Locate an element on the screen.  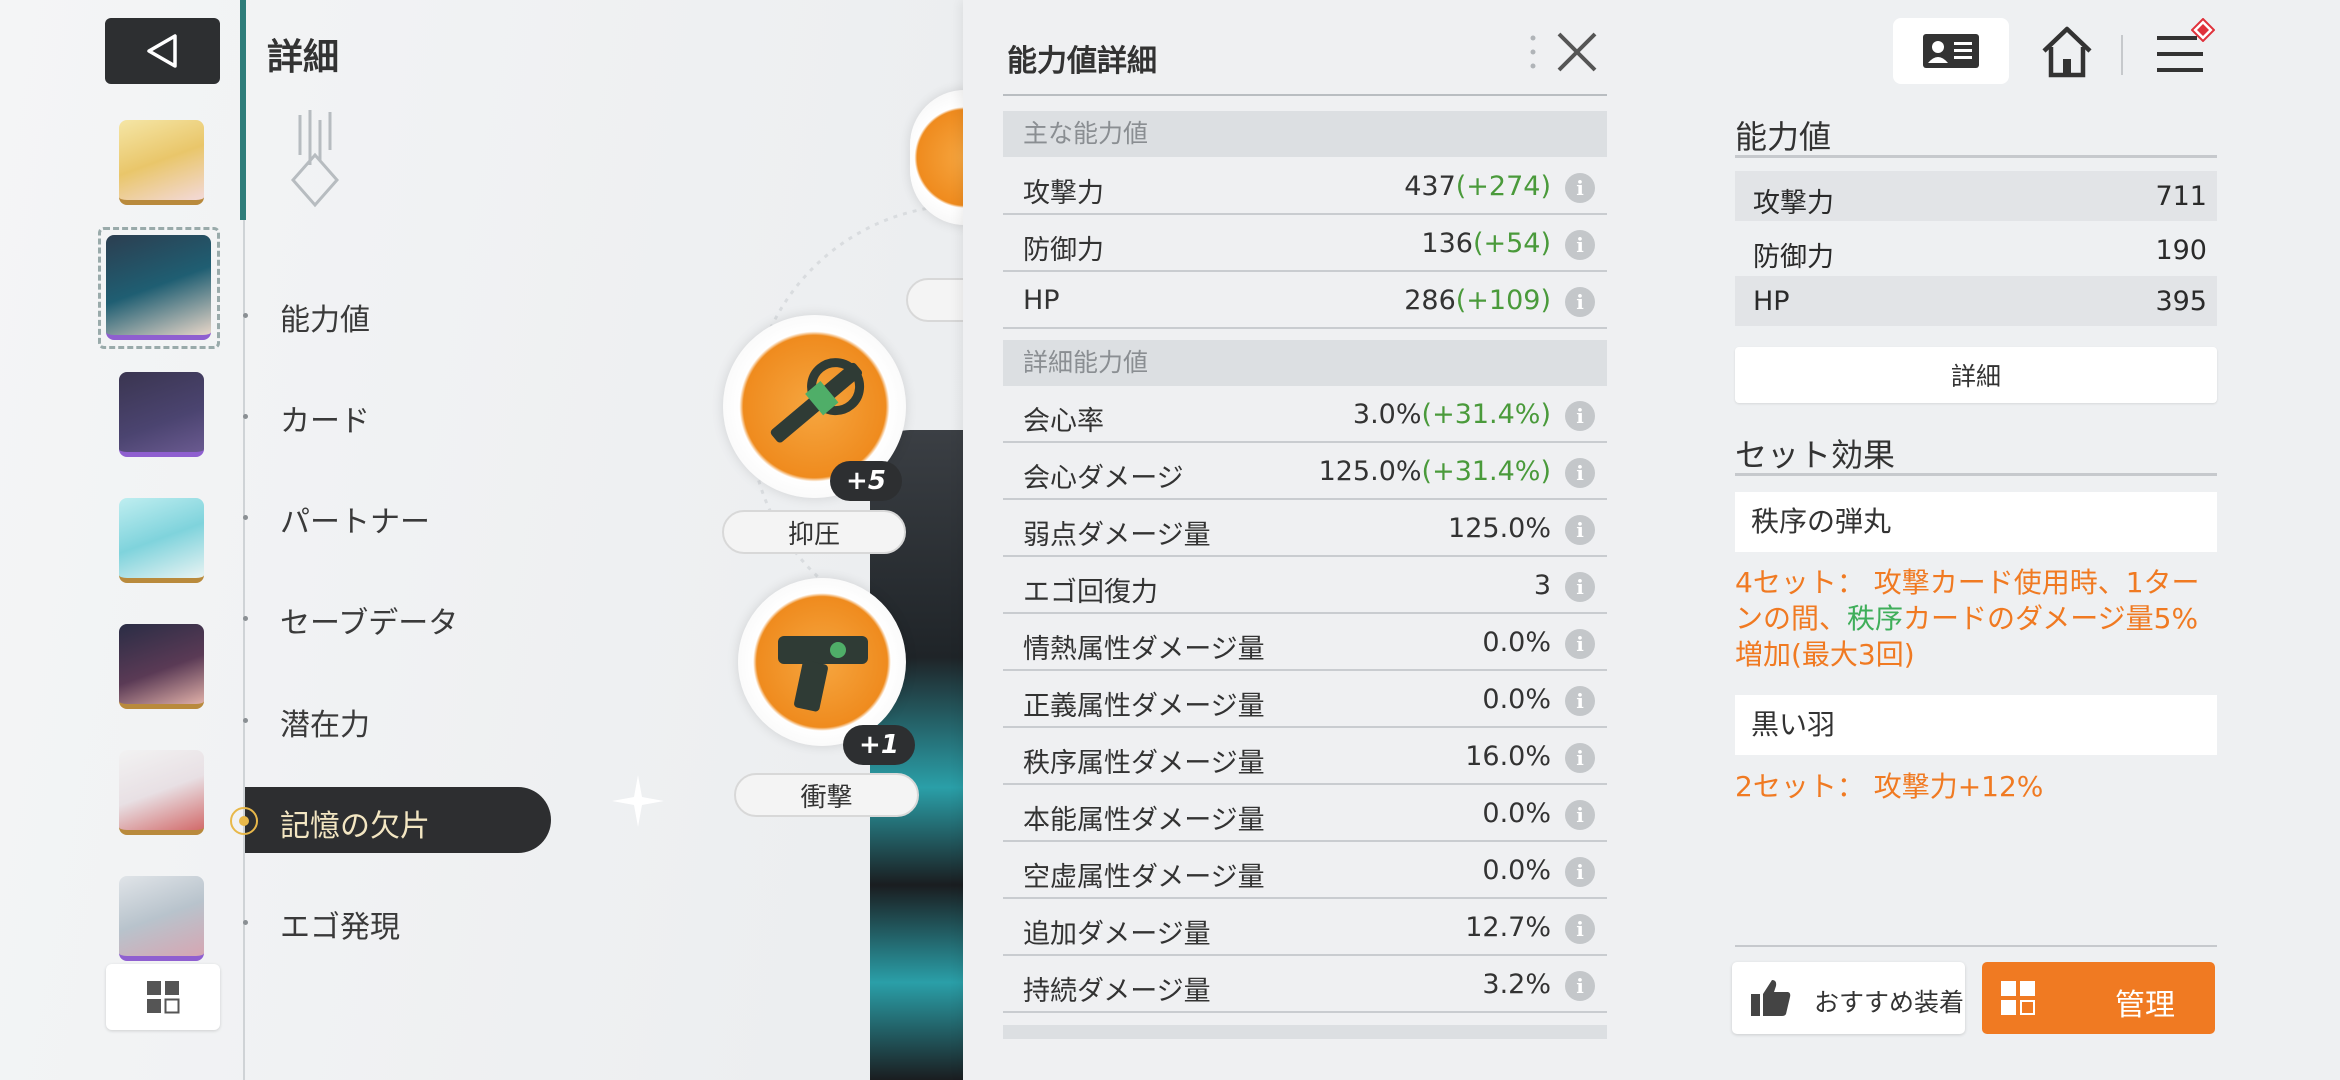
notification-badge-icon is located at coordinates (2203, 30).